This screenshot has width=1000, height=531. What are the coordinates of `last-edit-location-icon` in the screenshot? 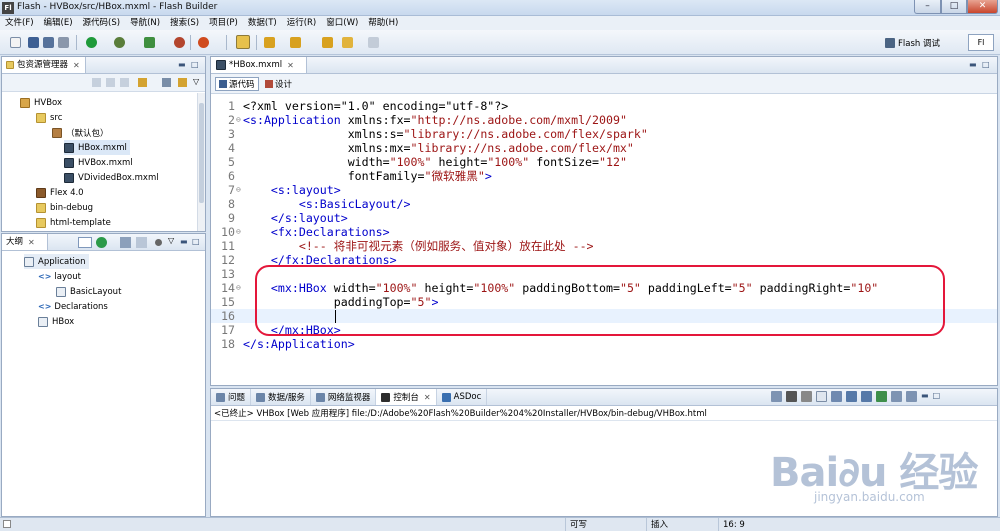 It's located at (327, 42).